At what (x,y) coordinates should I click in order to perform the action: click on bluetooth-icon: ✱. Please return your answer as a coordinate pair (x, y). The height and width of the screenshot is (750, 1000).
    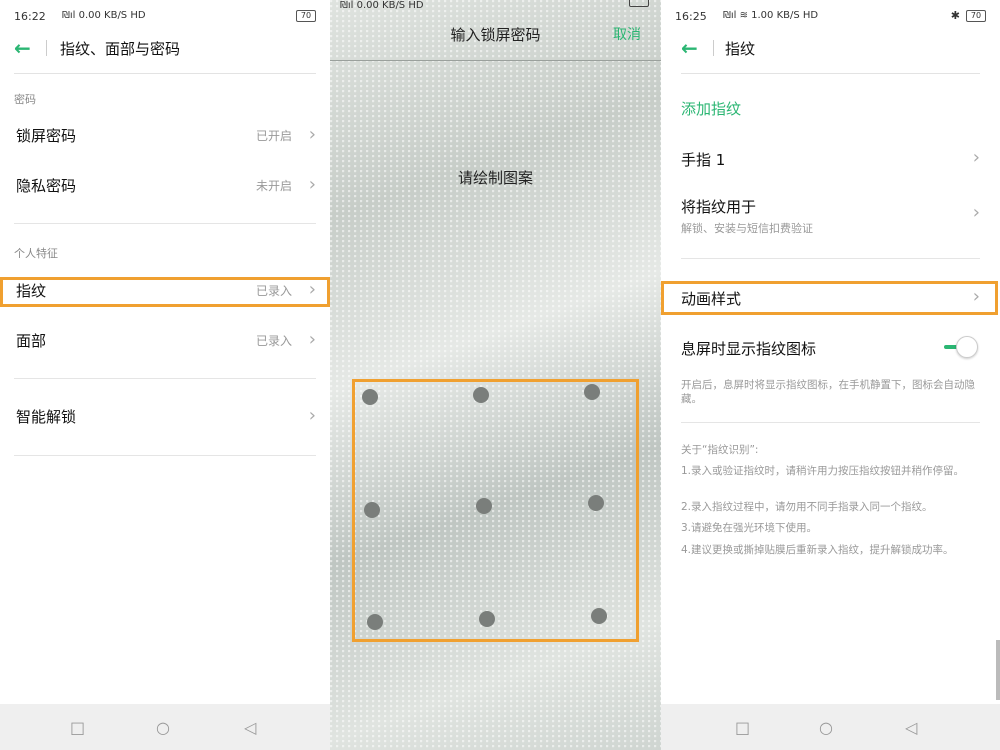
    Looking at the image, I should click on (955, 15).